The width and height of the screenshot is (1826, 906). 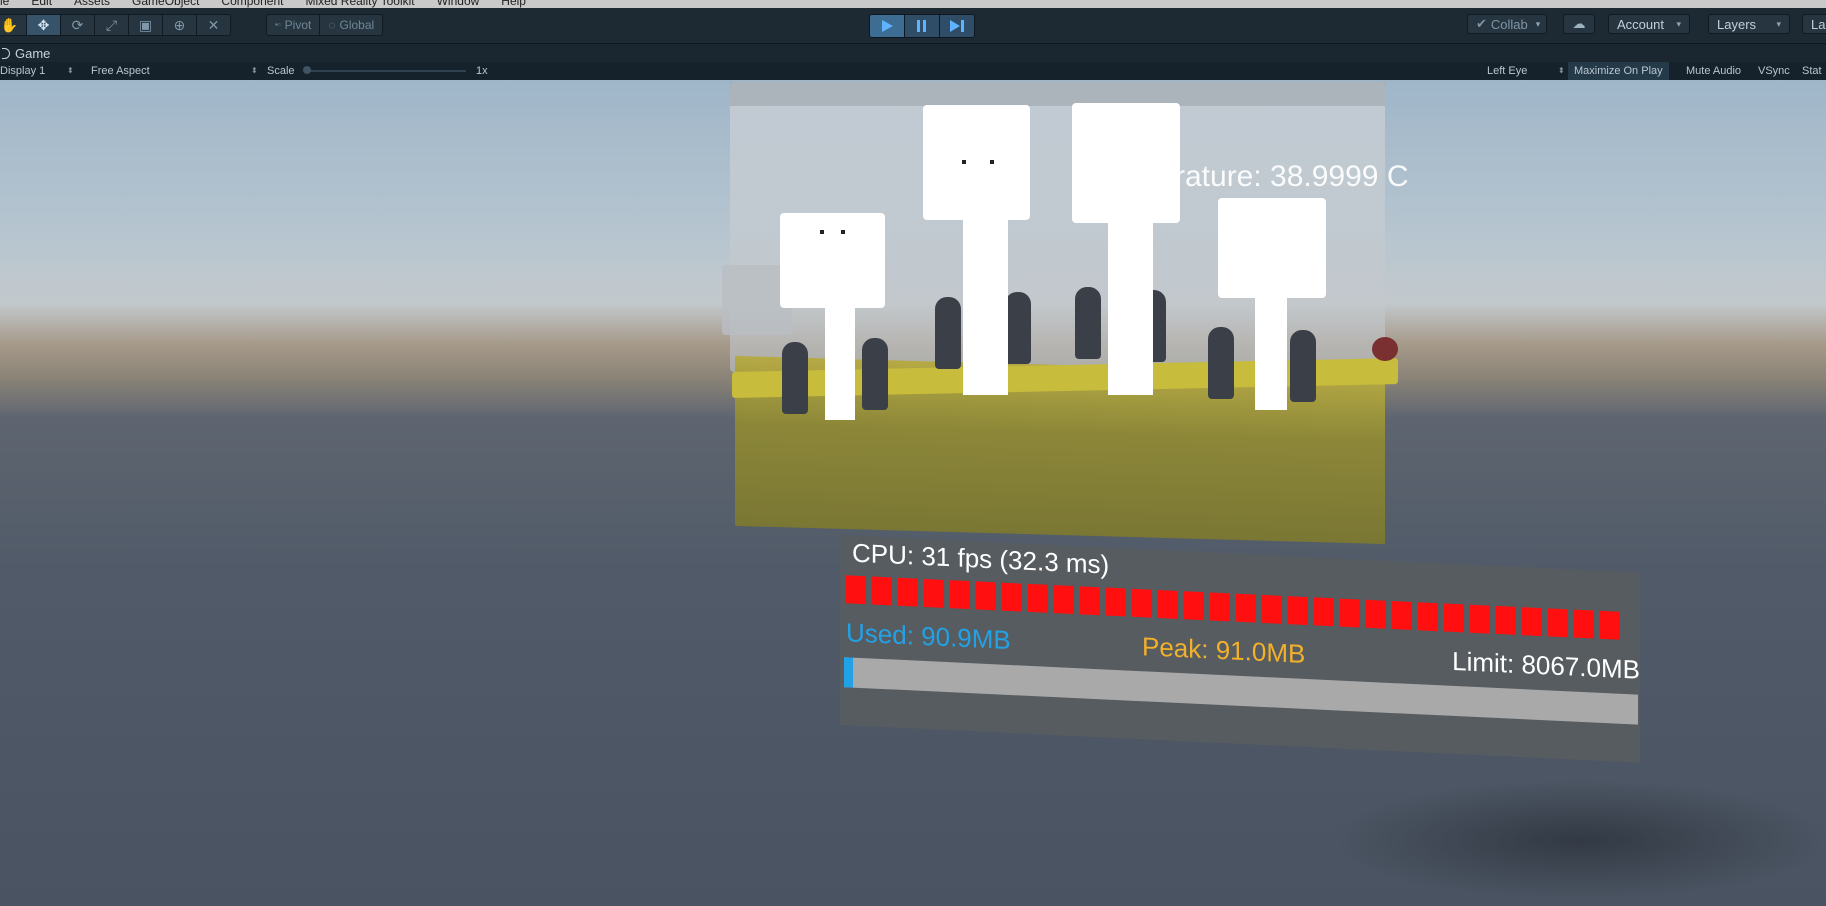 What do you see at coordinates (1640, 24) in the screenshot?
I see `account-label: Account` at bounding box center [1640, 24].